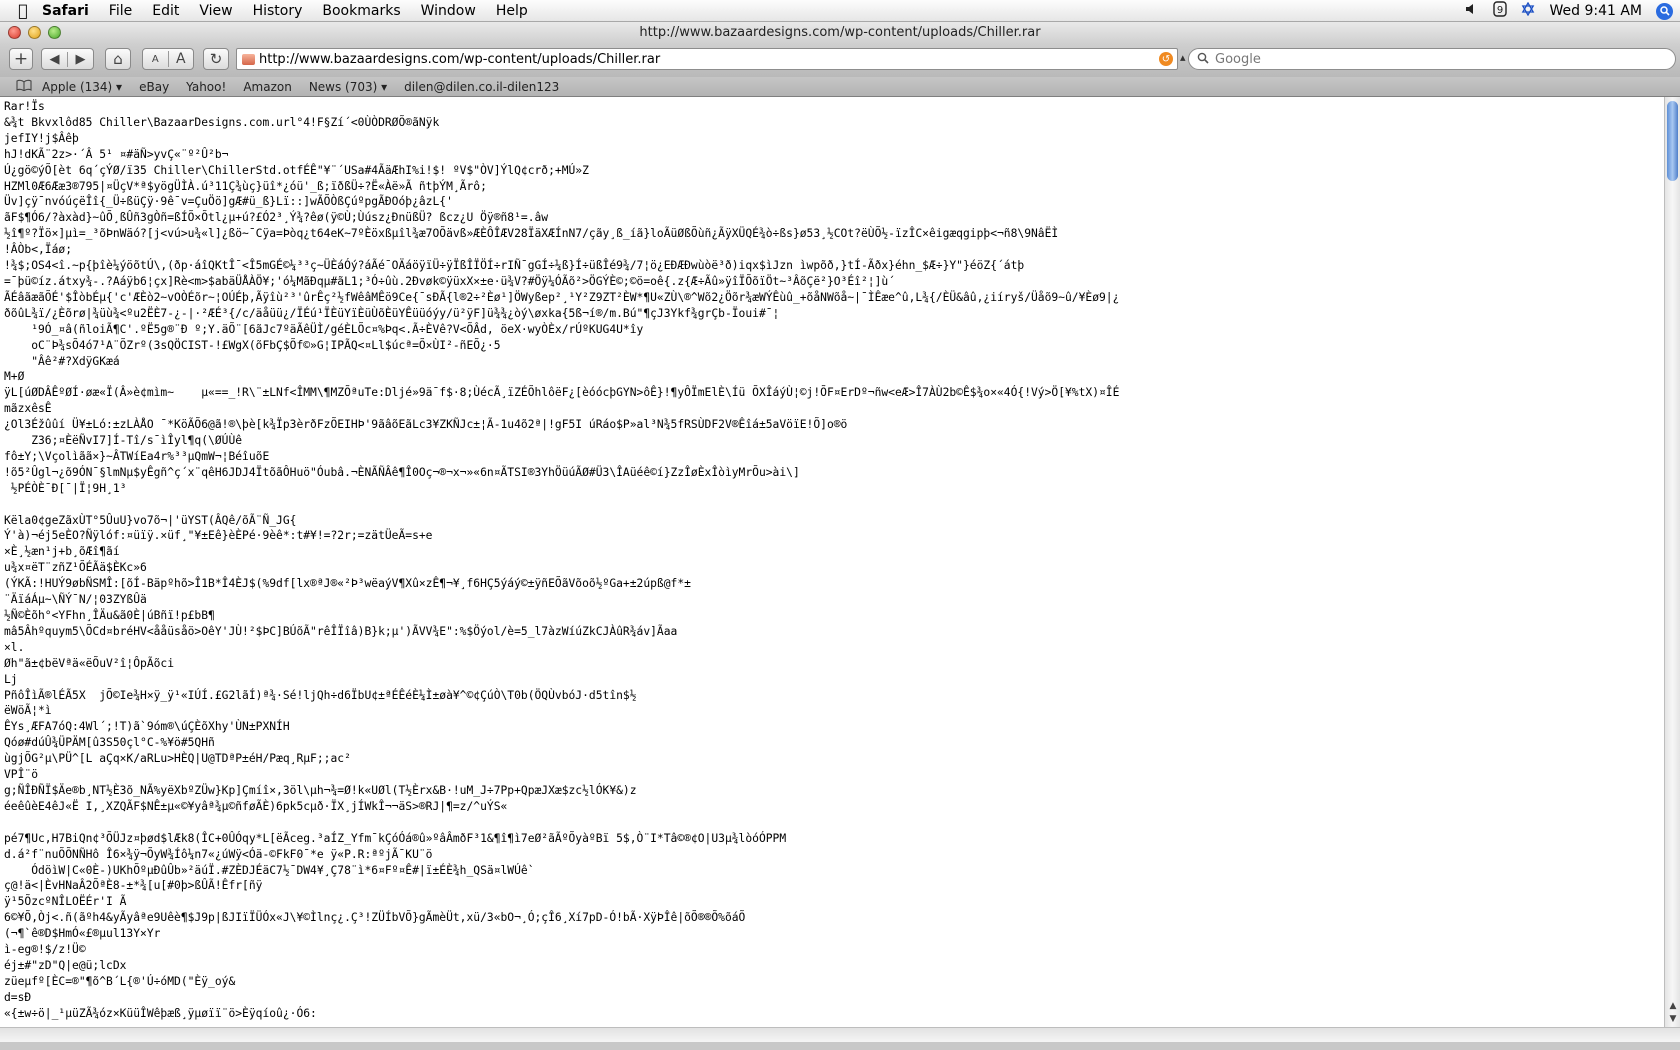 The height and width of the screenshot is (1050, 1680). I want to click on page-favicon-icon, so click(248, 59).